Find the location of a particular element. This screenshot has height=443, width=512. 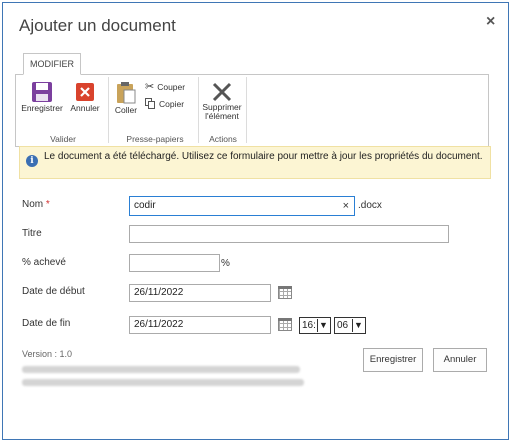

ribbon-cancel-button: Annuler is located at coordinates (85, 97).